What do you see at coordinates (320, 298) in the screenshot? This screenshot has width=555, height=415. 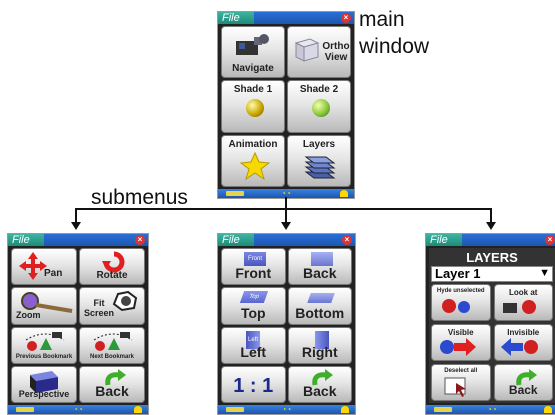 I see `bottom-cube-icon` at bounding box center [320, 298].